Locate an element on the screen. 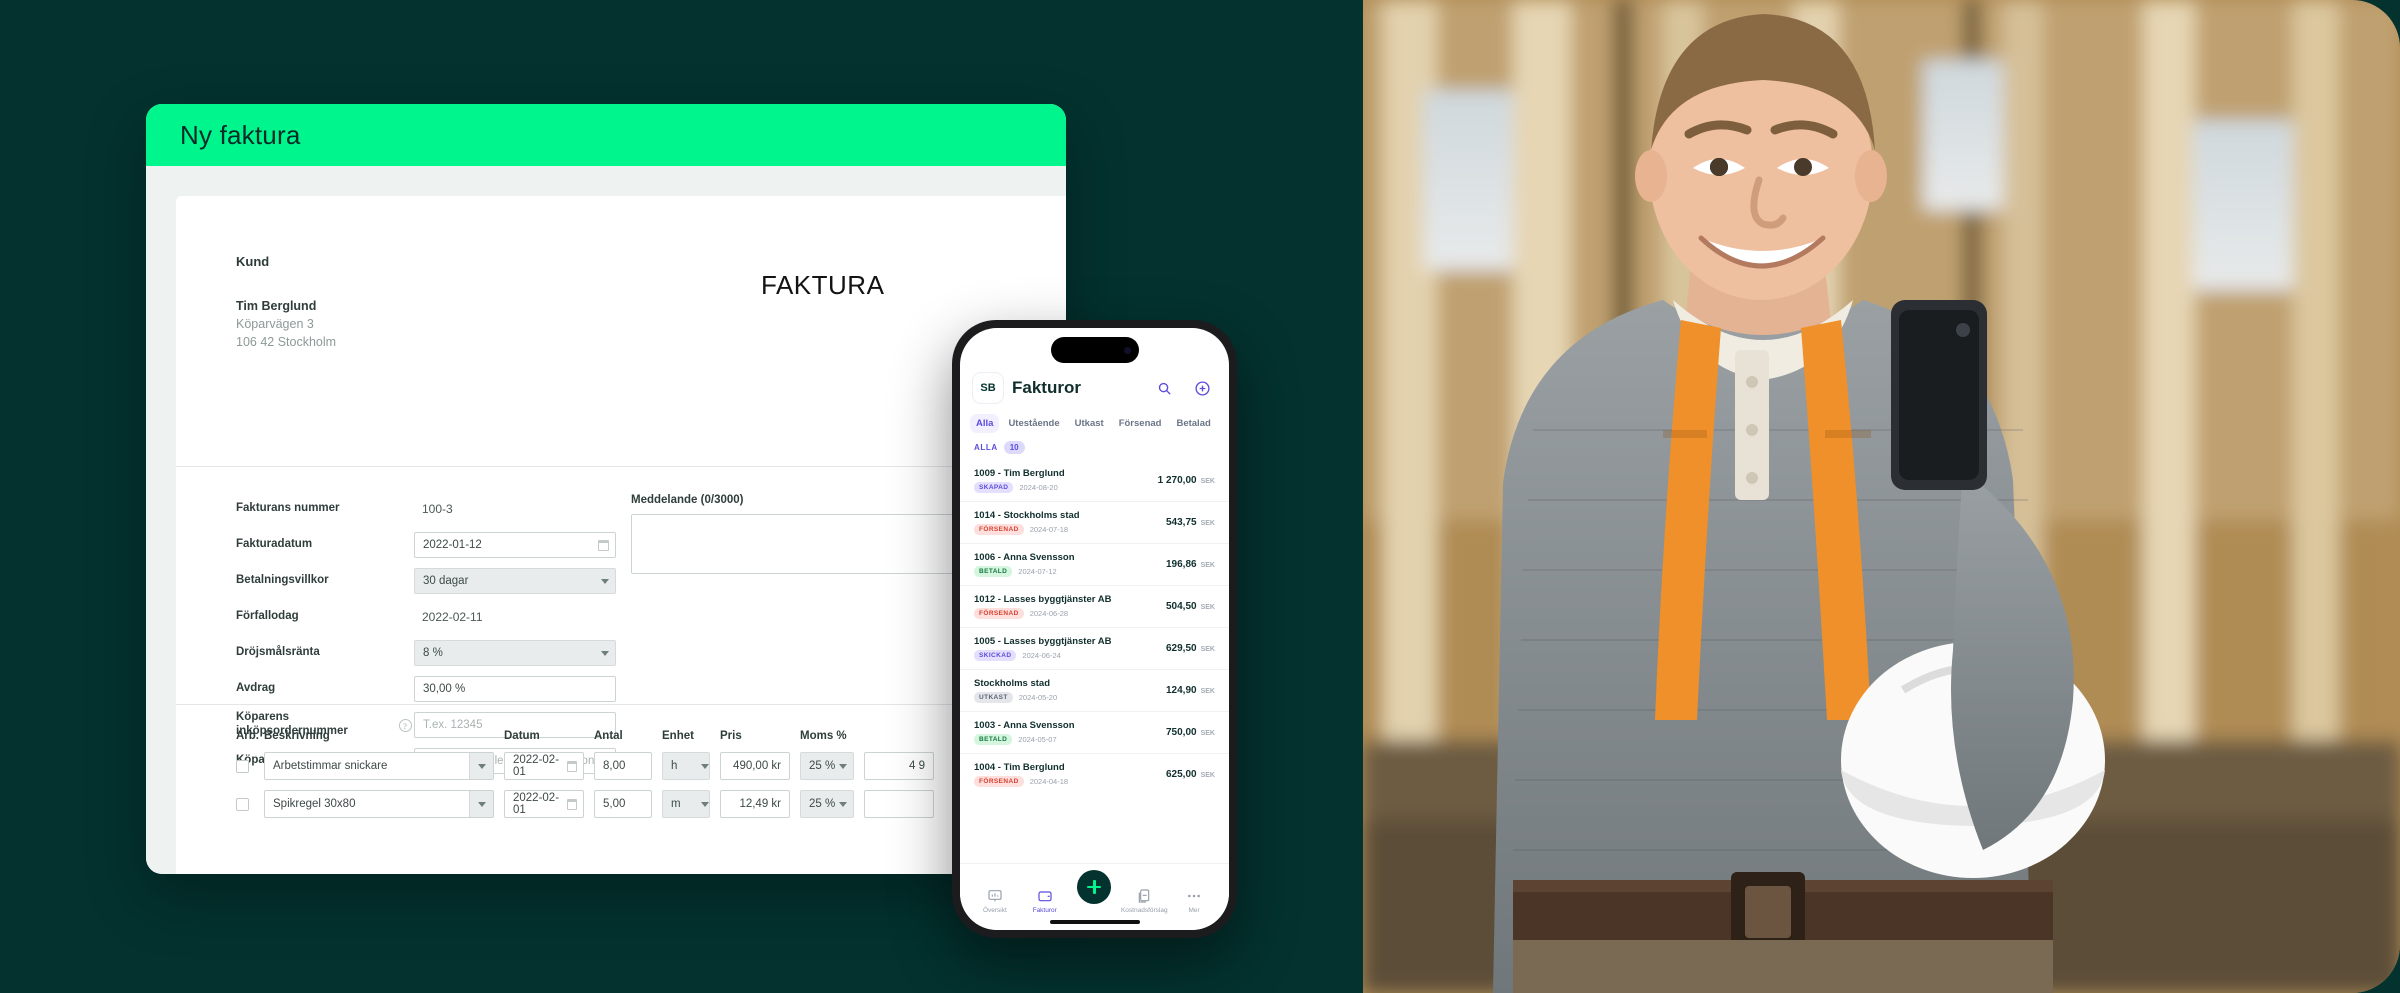 The height and width of the screenshot is (993, 2400). input-description: Arbetstimmar snickare is located at coordinates (379, 766).